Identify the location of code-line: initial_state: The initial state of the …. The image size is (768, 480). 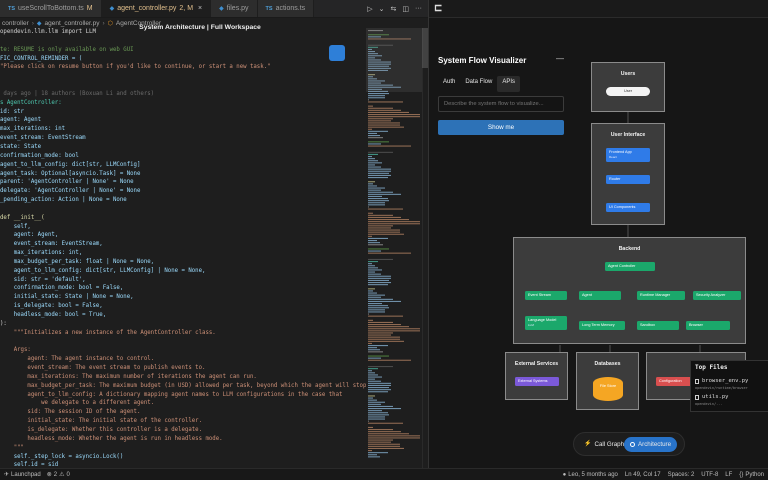
(183, 421).